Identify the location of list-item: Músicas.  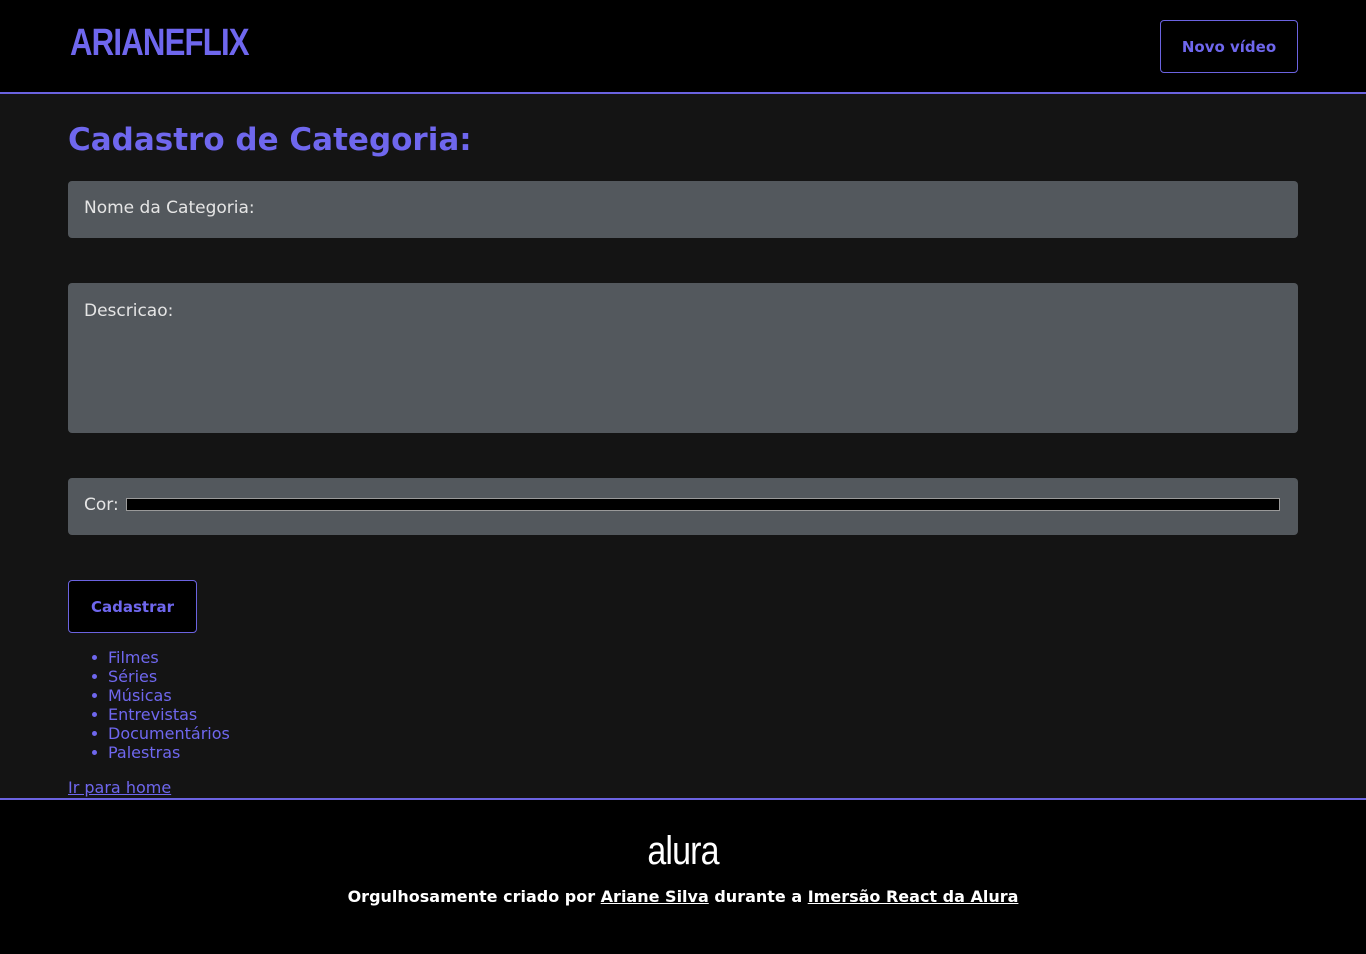
(159, 695).